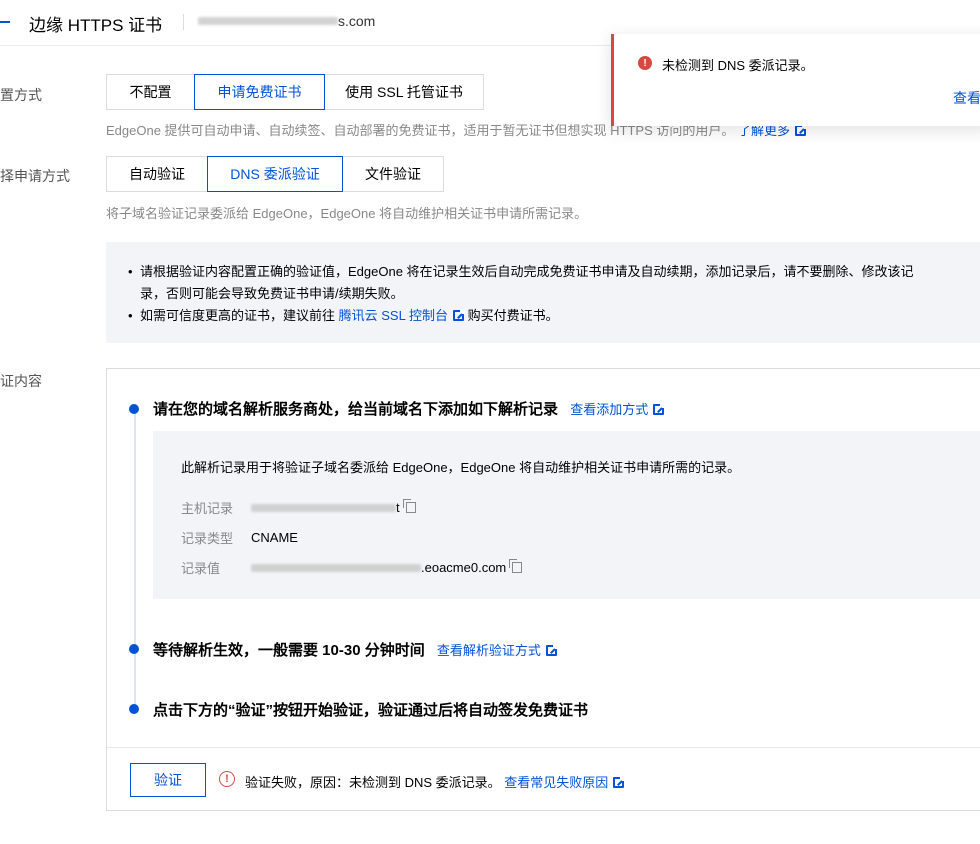 The image size is (980, 844). Describe the element at coordinates (543, 747) in the screenshot. I see `footer-divider` at that location.